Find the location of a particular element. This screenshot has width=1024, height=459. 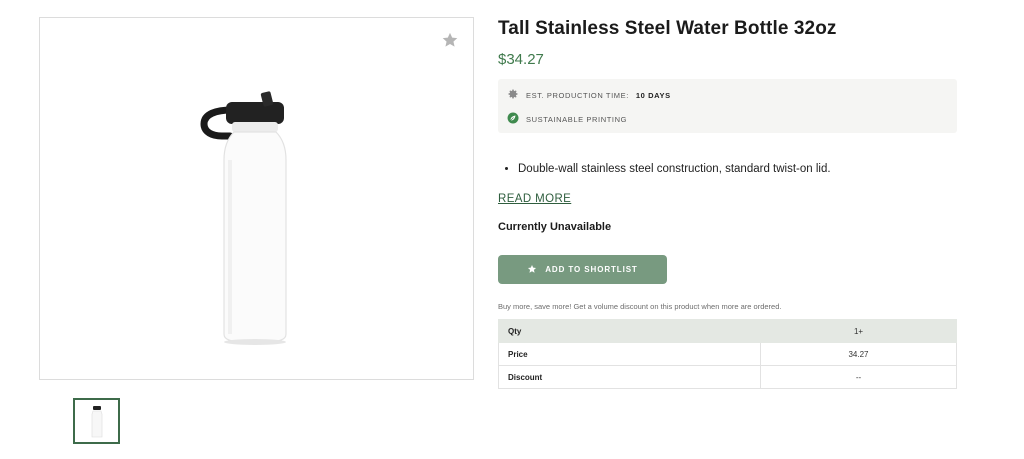

add-to-shortlist-label: ADD TO SHORTLIST is located at coordinates (591, 269).